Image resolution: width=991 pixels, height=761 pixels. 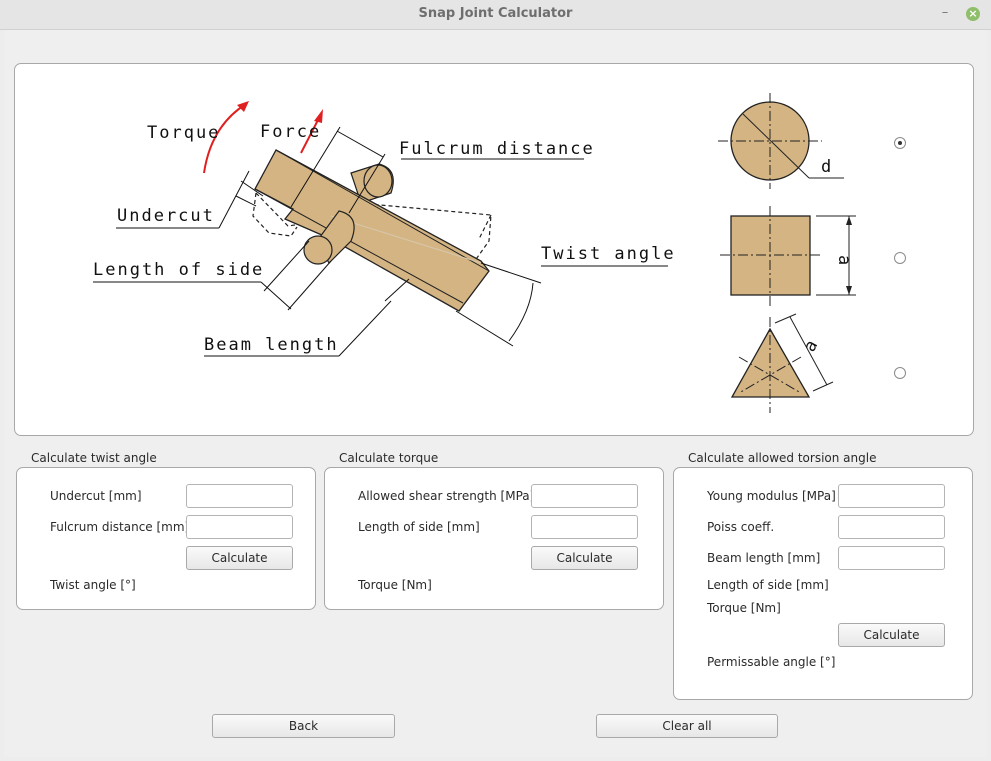 I want to click on poiss-coeff-label: Poiss coeff., so click(x=741, y=527).